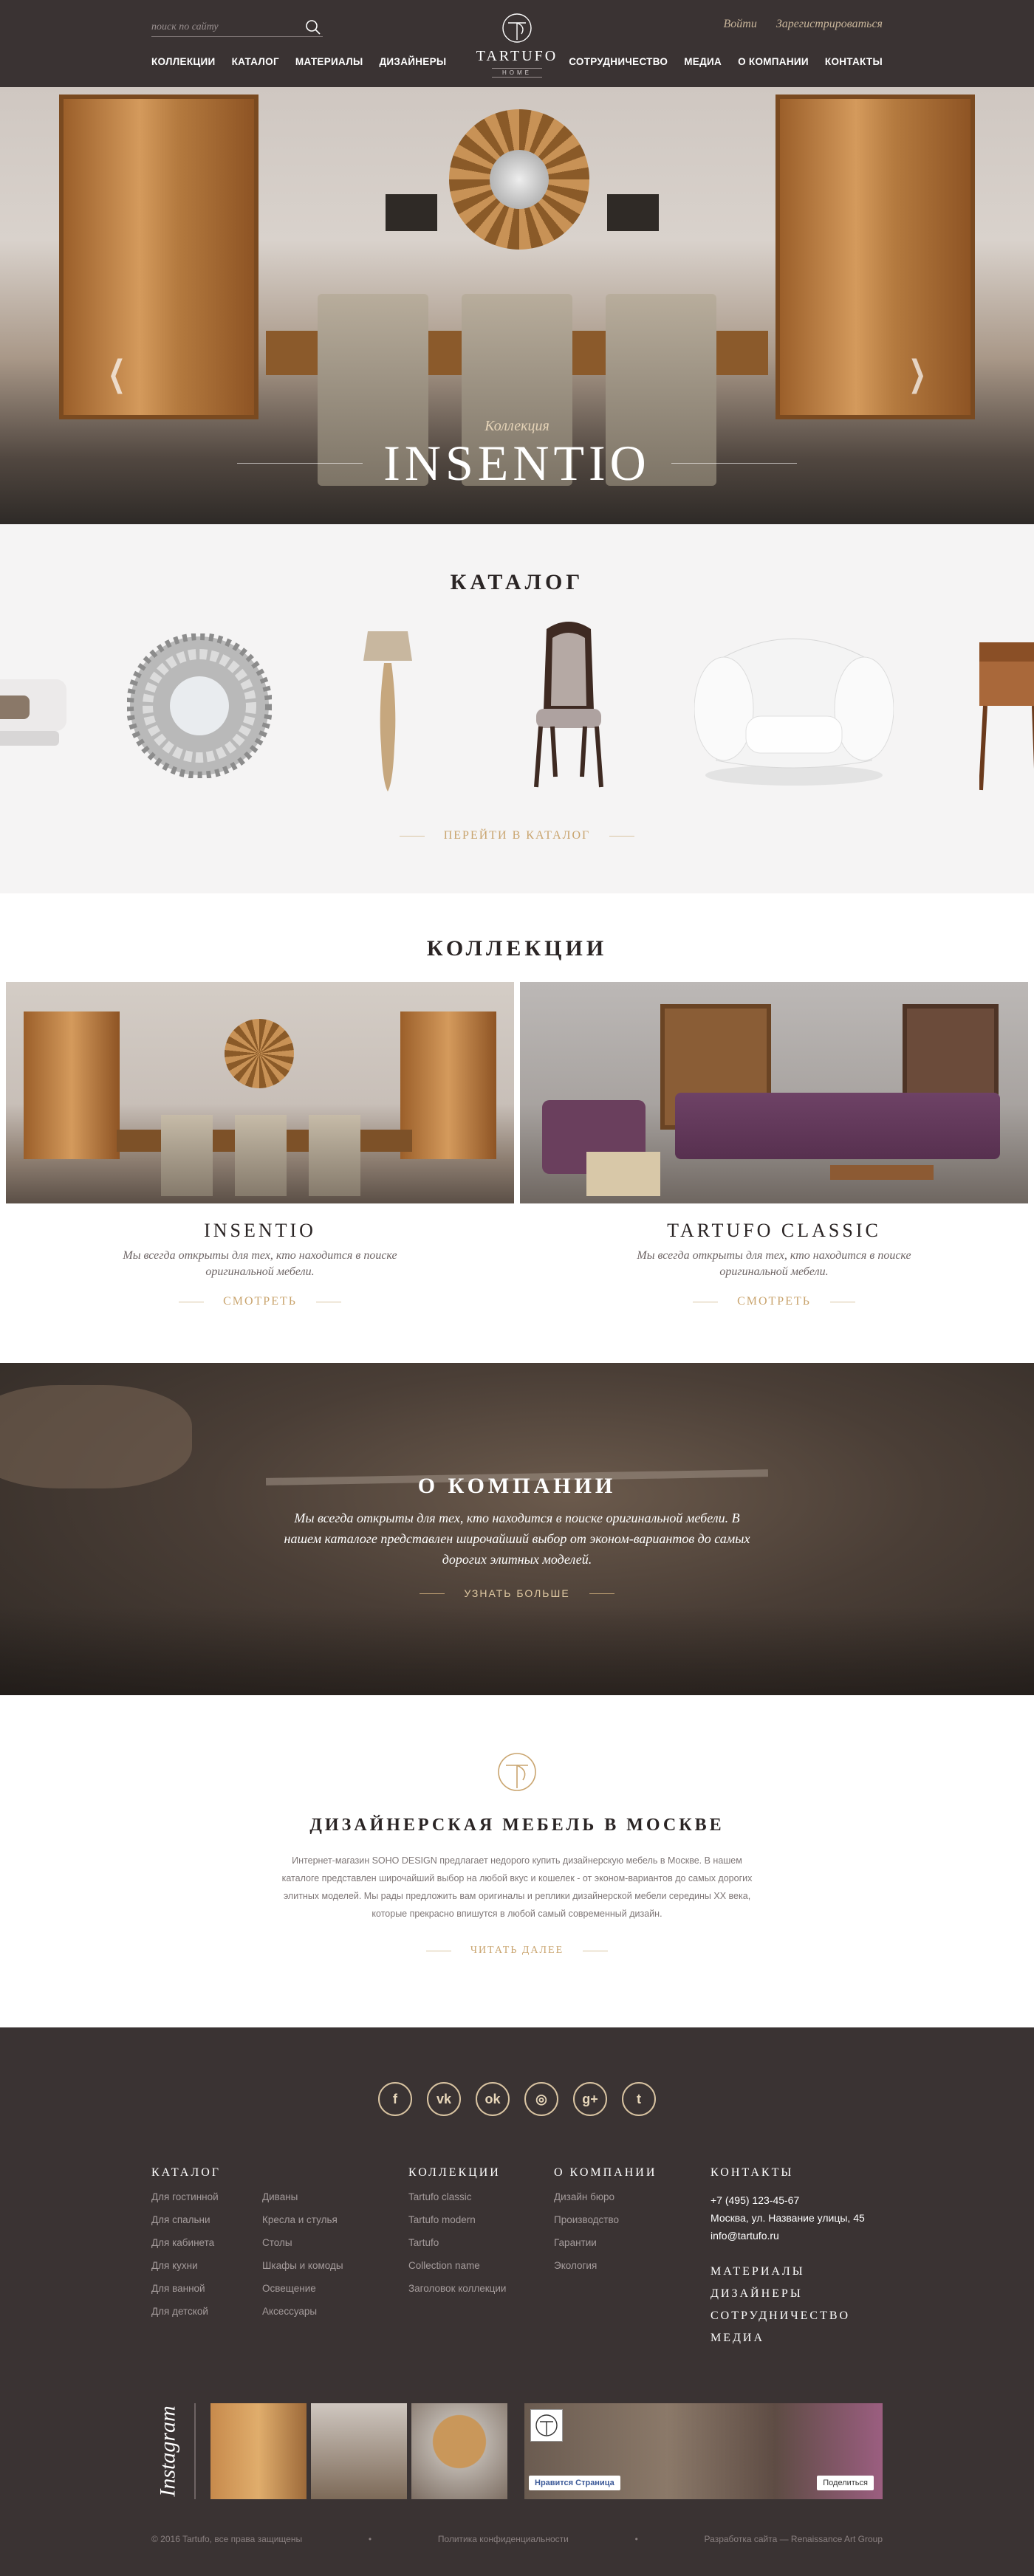 The image size is (1034, 2576). I want to click on seo-title: ДИЗАЙНЕРСКАЯ МЕБЕЛЬ В МОСКВЕ, so click(517, 1825).